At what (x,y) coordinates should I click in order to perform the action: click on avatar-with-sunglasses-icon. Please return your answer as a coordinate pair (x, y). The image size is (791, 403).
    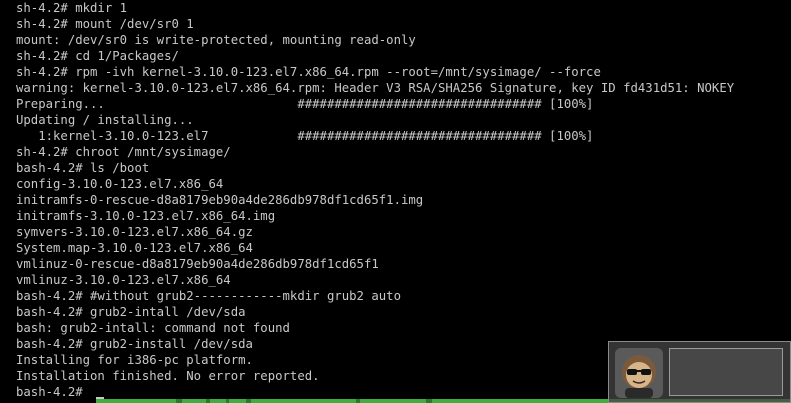
    Looking at the image, I should click on (639, 373).